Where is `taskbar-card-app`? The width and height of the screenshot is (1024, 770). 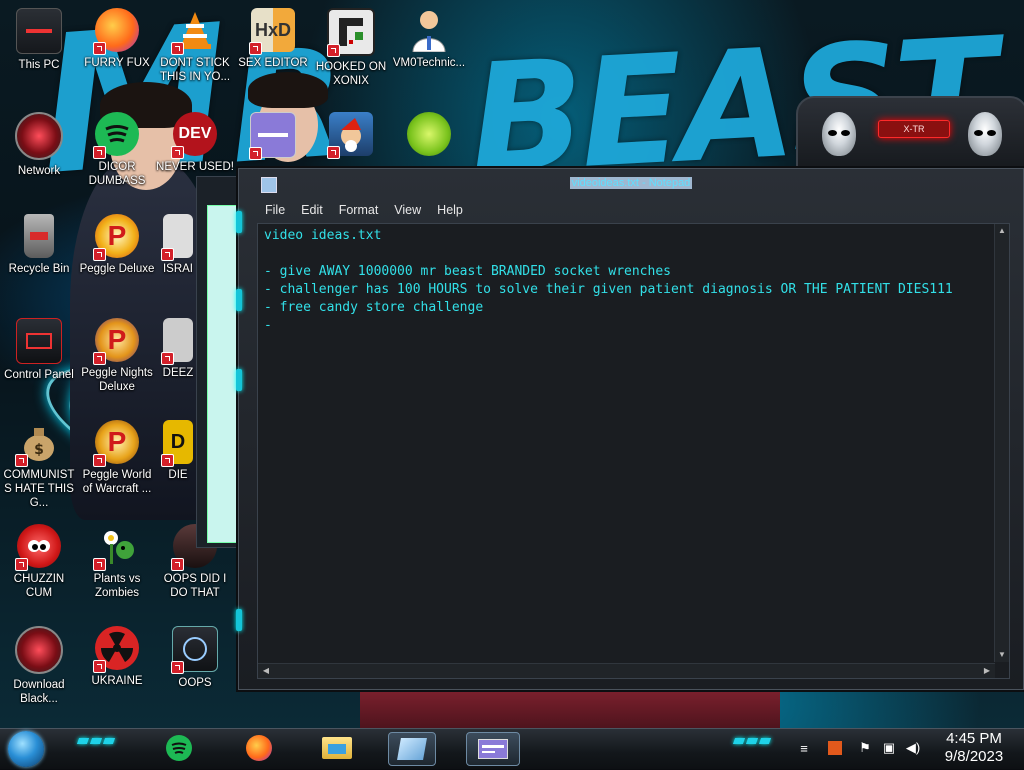
taskbar-card-app is located at coordinates (493, 749).